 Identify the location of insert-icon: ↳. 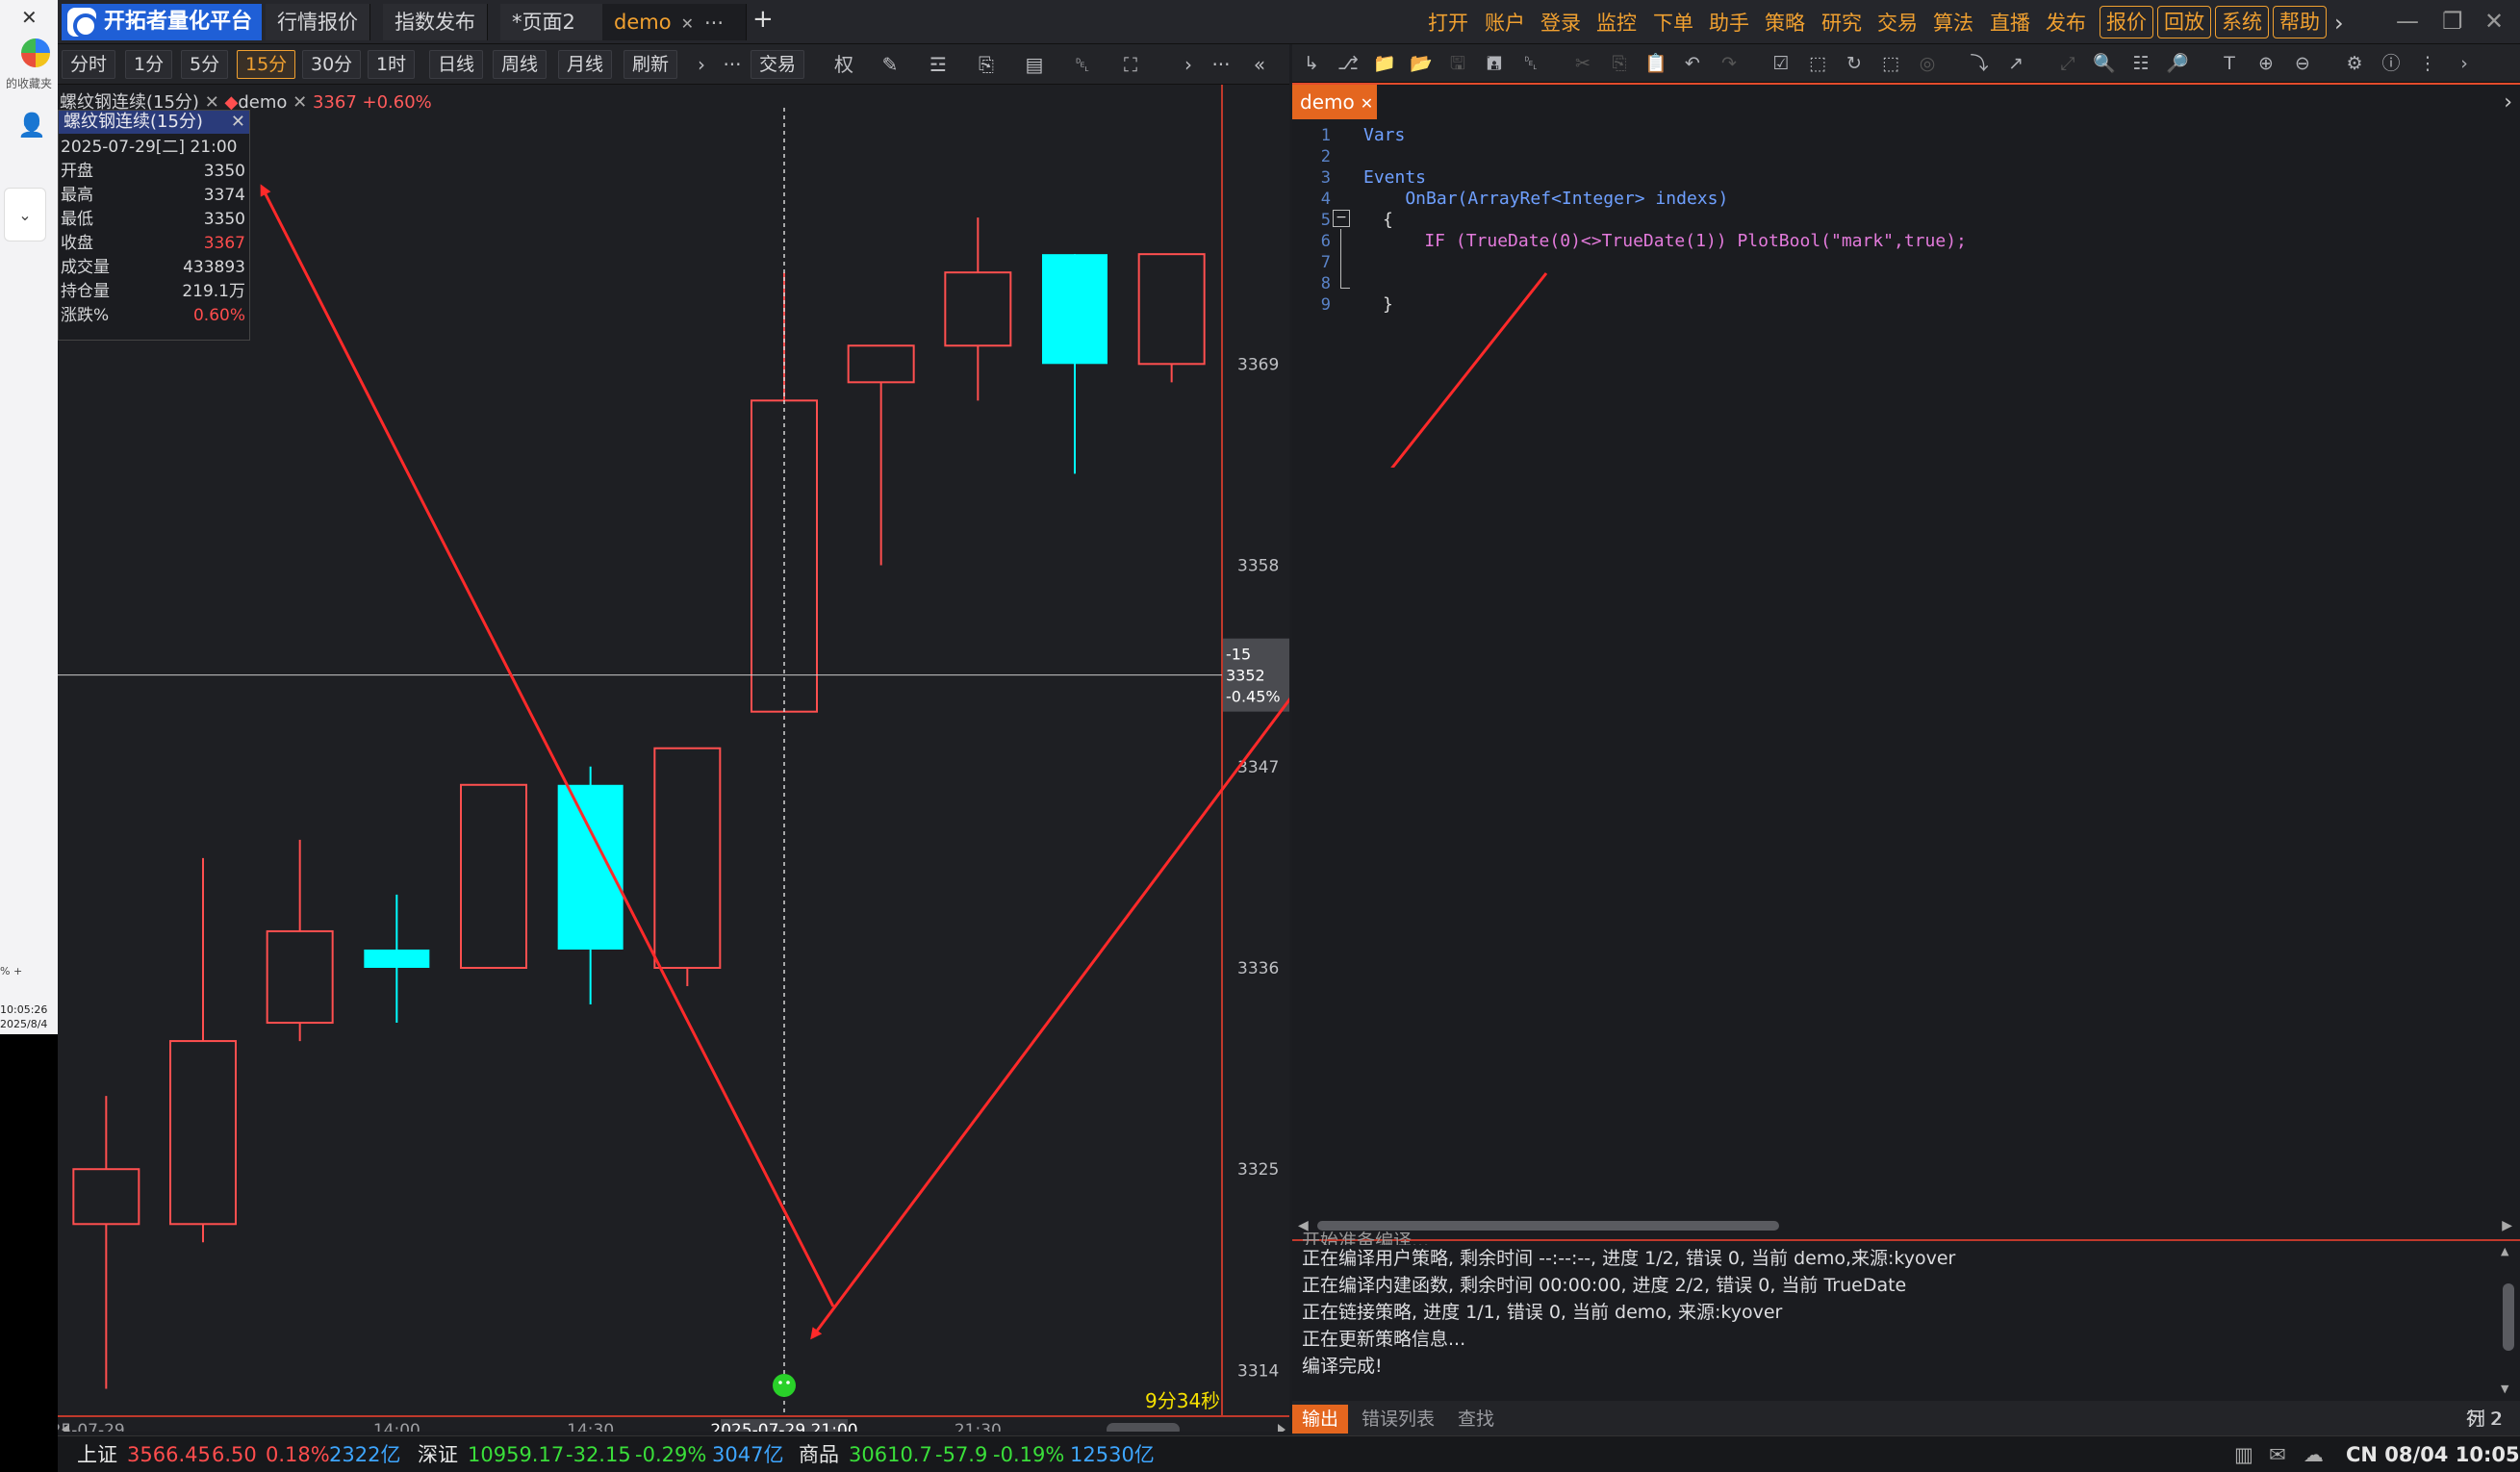
(1312, 64).